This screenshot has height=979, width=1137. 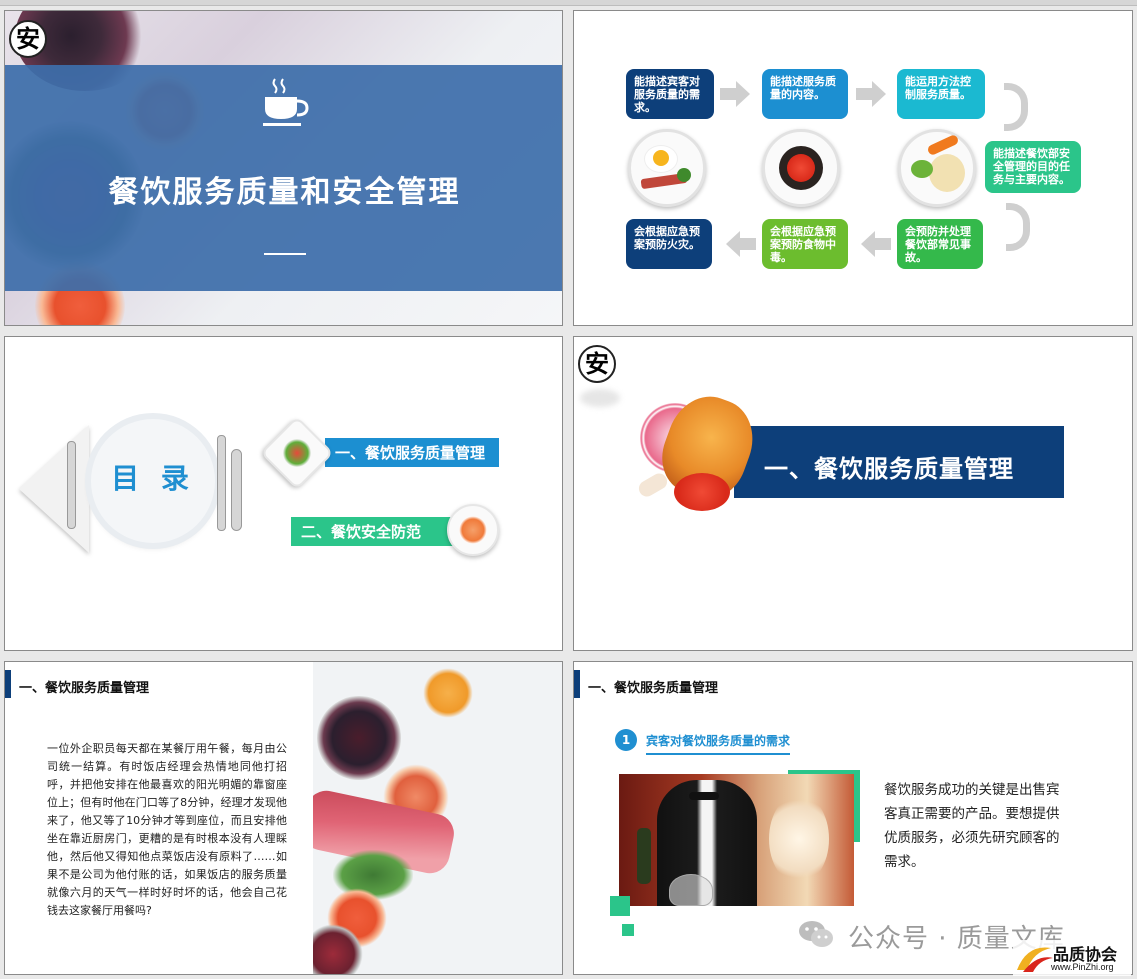 What do you see at coordinates (669, 244) in the screenshot?
I see `objective-box: 会根据应急预案预防火灾。` at bounding box center [669, 244].